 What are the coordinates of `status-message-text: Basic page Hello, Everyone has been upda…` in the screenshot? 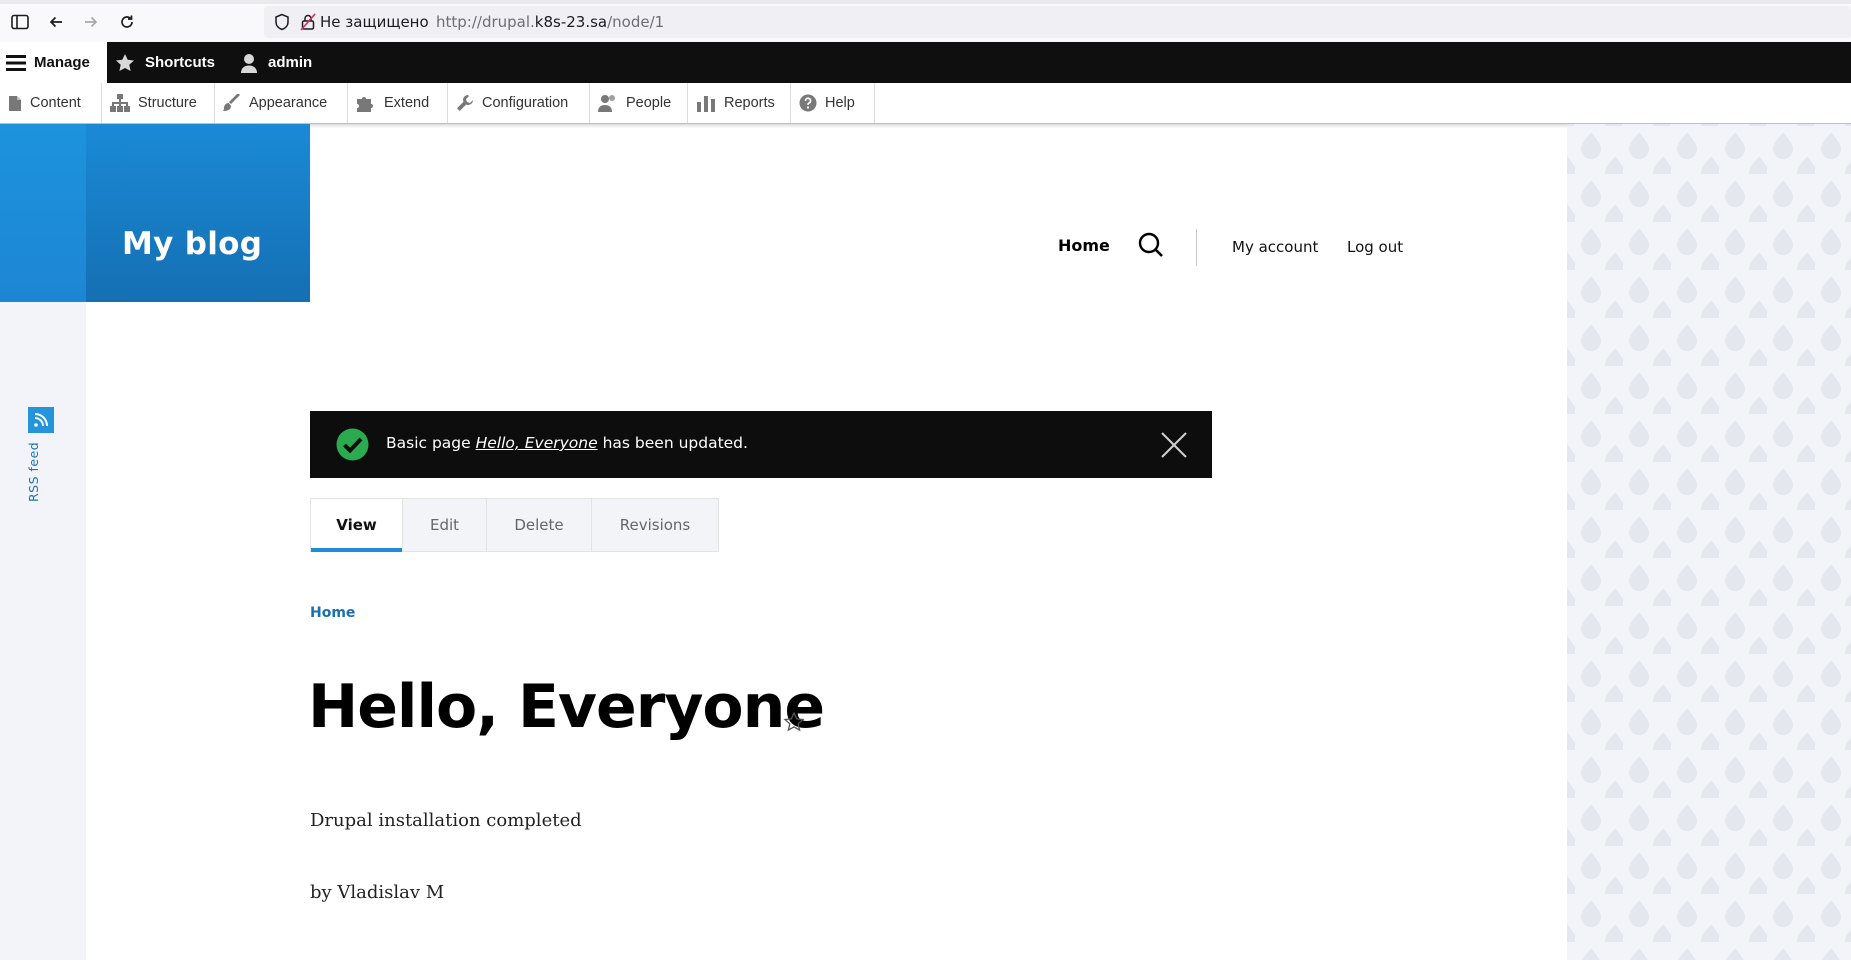 It's located at (567, 443).